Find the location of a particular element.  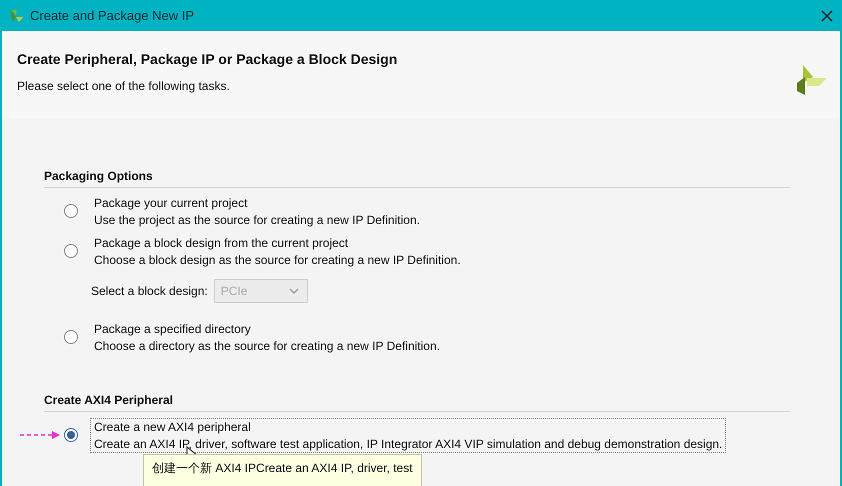

option-label: Package your current project is located at coordinates (171, 203).